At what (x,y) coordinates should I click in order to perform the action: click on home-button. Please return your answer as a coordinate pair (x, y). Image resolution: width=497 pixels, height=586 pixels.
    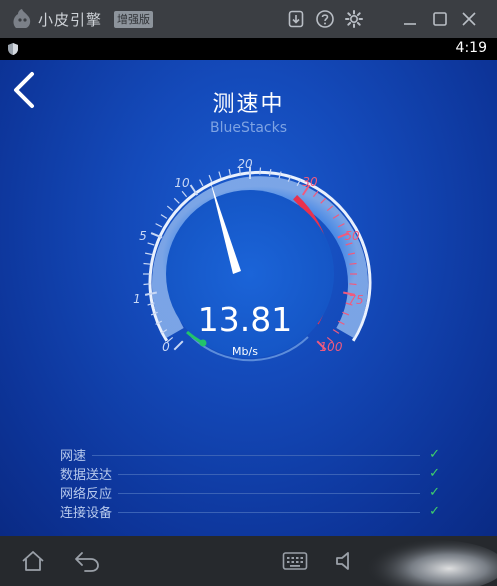
    Looking at the image, I should click on (33, 561).